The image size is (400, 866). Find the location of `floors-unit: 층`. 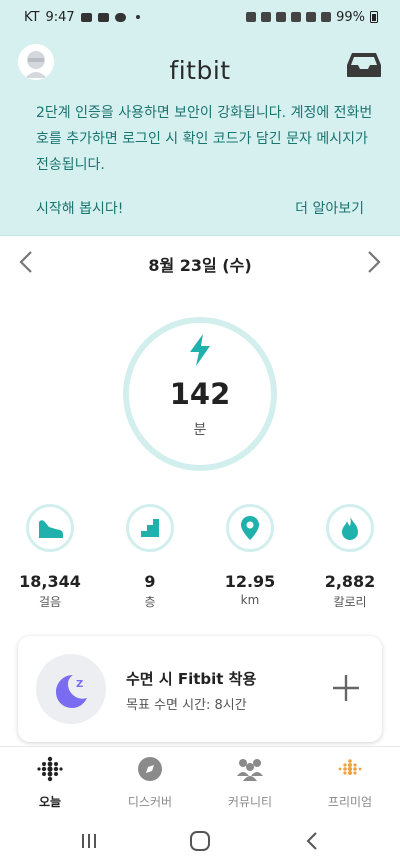

floors-unit: 층 is located at coordinates (150, 602).